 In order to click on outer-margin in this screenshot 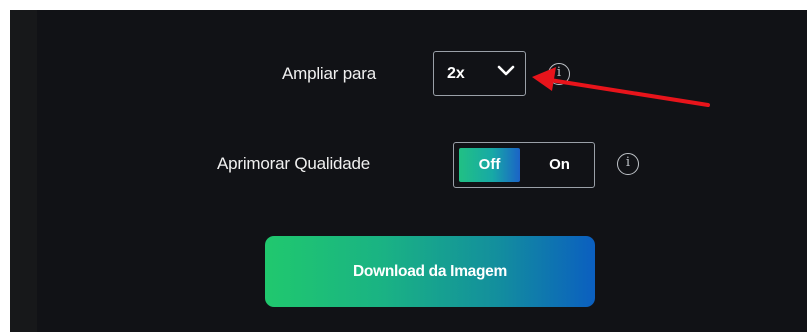, I will do `click(5, 166)`.